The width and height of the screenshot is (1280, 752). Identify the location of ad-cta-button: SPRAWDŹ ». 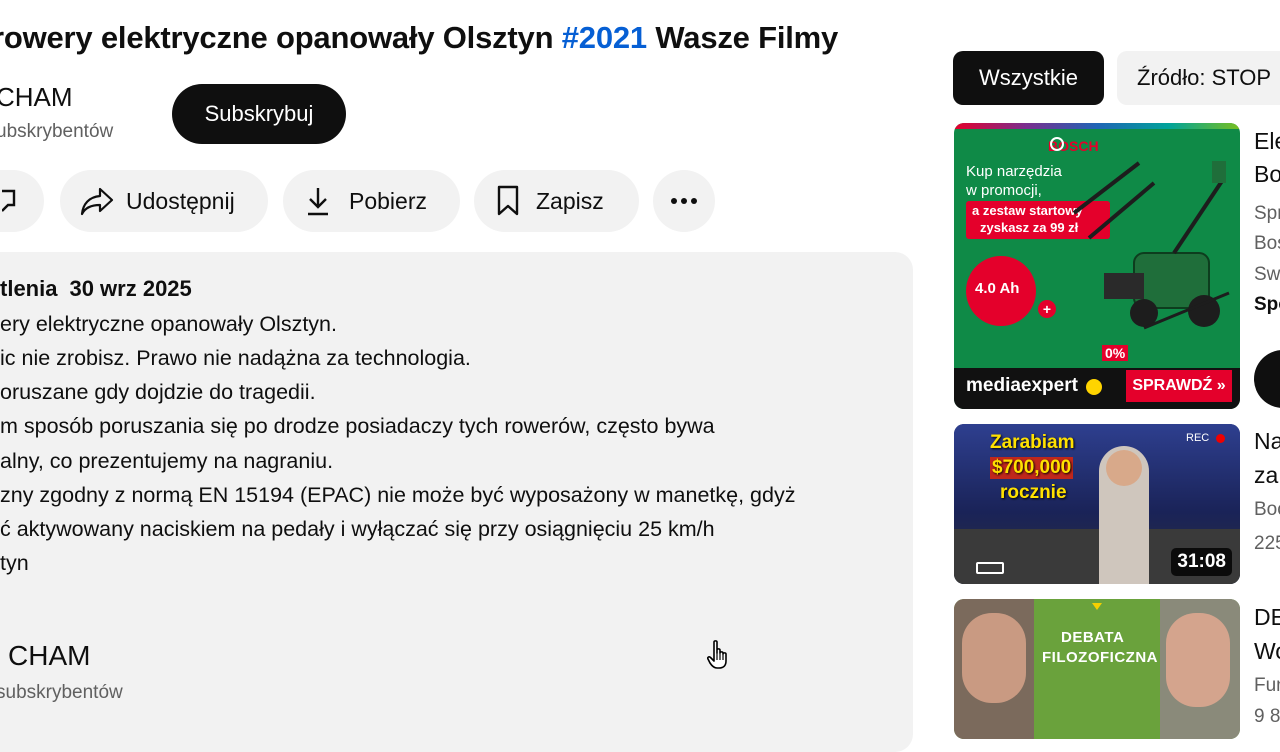
(1179, 386).